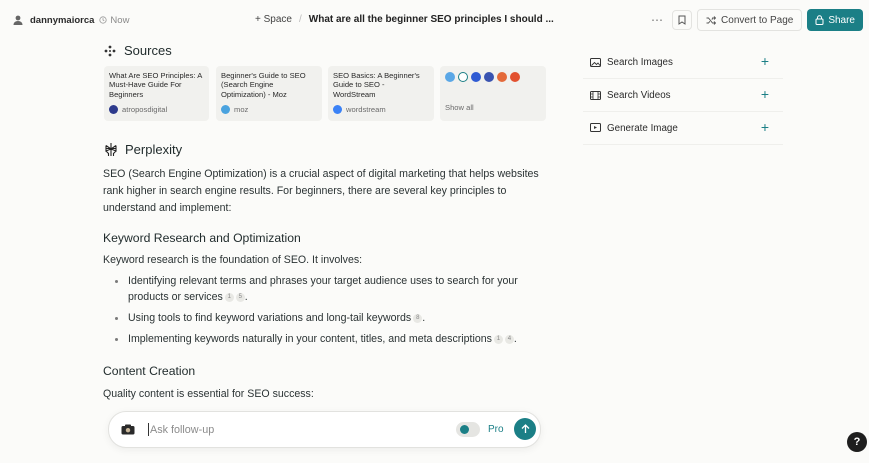 The width and height of the screenshot is (869, 463). Describe the element at coordinates (657, 20) in the screenshot. I see `more-options-button: ⋯` at that location.